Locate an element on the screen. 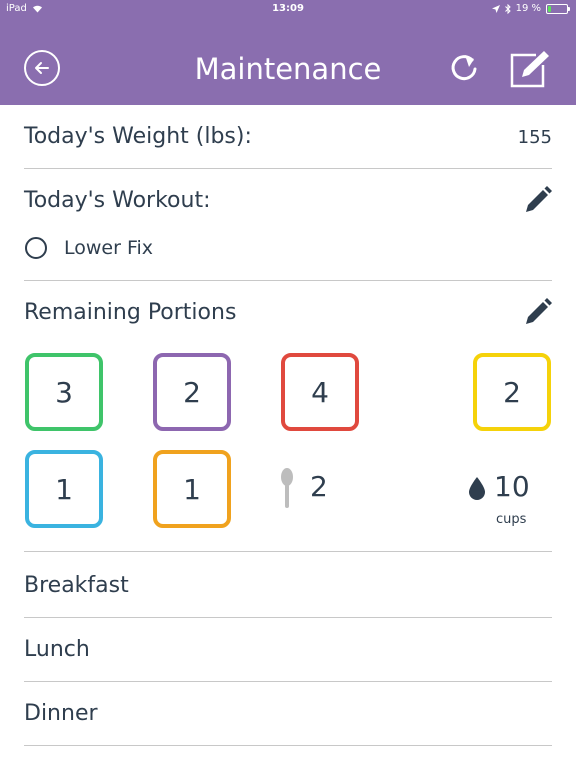 The image size is (576, 768). status-time: 13:09 is located at coordinates (288, 8).